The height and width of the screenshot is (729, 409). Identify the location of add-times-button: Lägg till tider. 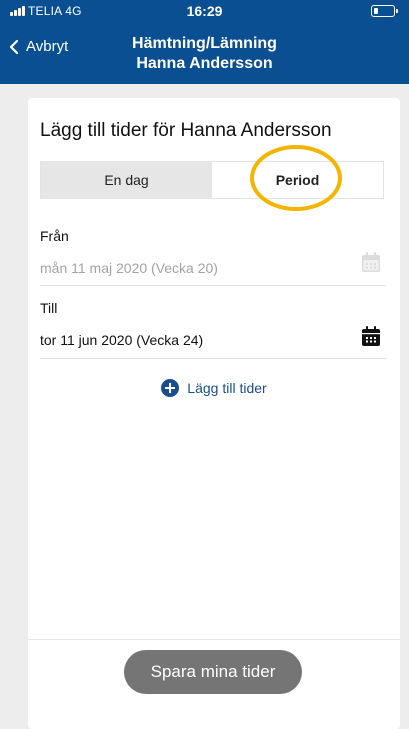
(214, 388).